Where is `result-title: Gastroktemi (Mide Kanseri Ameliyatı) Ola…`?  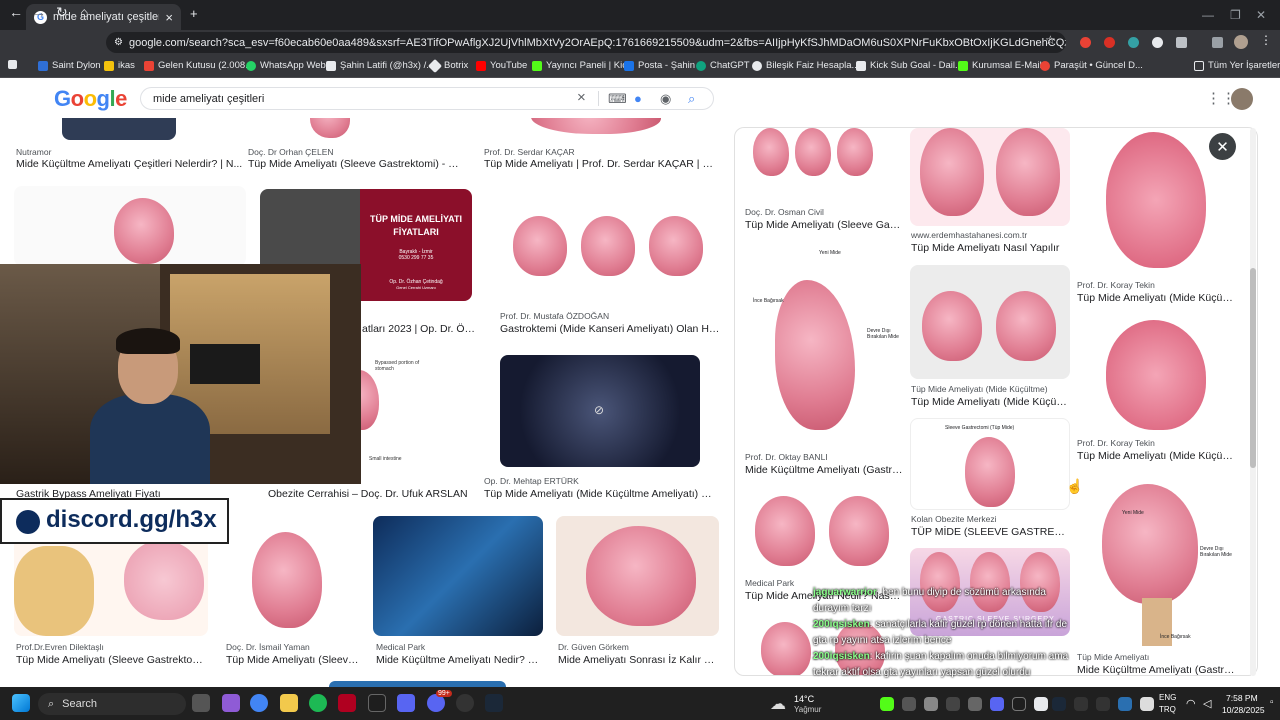
result-title: Gastroktemi (Mide Kanseri Ameliyatı) Ola… is located at coordinates (610, 329).